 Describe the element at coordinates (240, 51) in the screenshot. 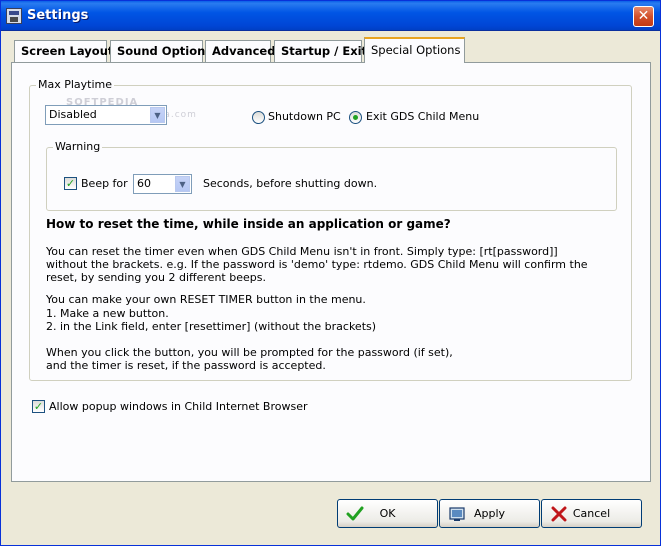

I see `tab-advanced: Advanced` at that location.